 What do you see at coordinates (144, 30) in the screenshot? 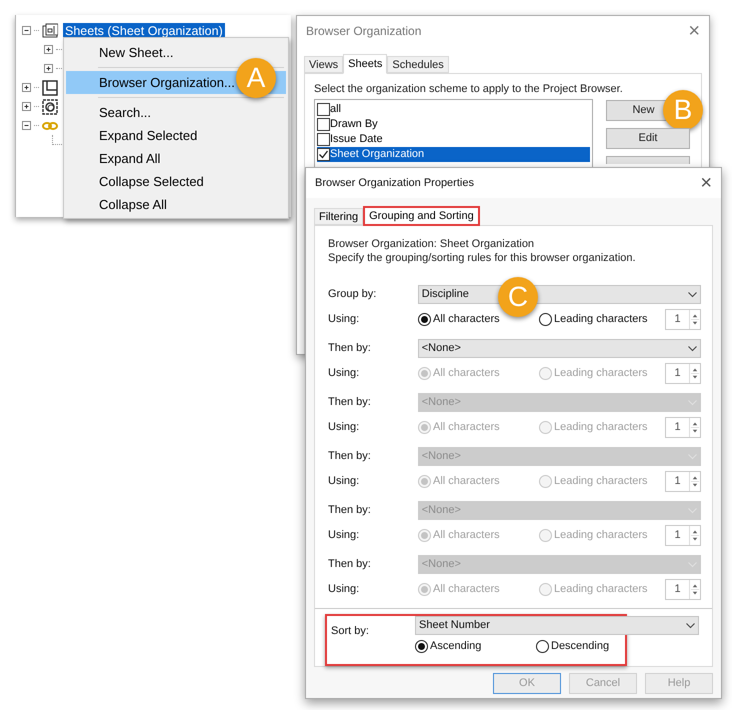
I see `tree-item: Sheets (Sheet Organization)` at bounding box center [144, 30].